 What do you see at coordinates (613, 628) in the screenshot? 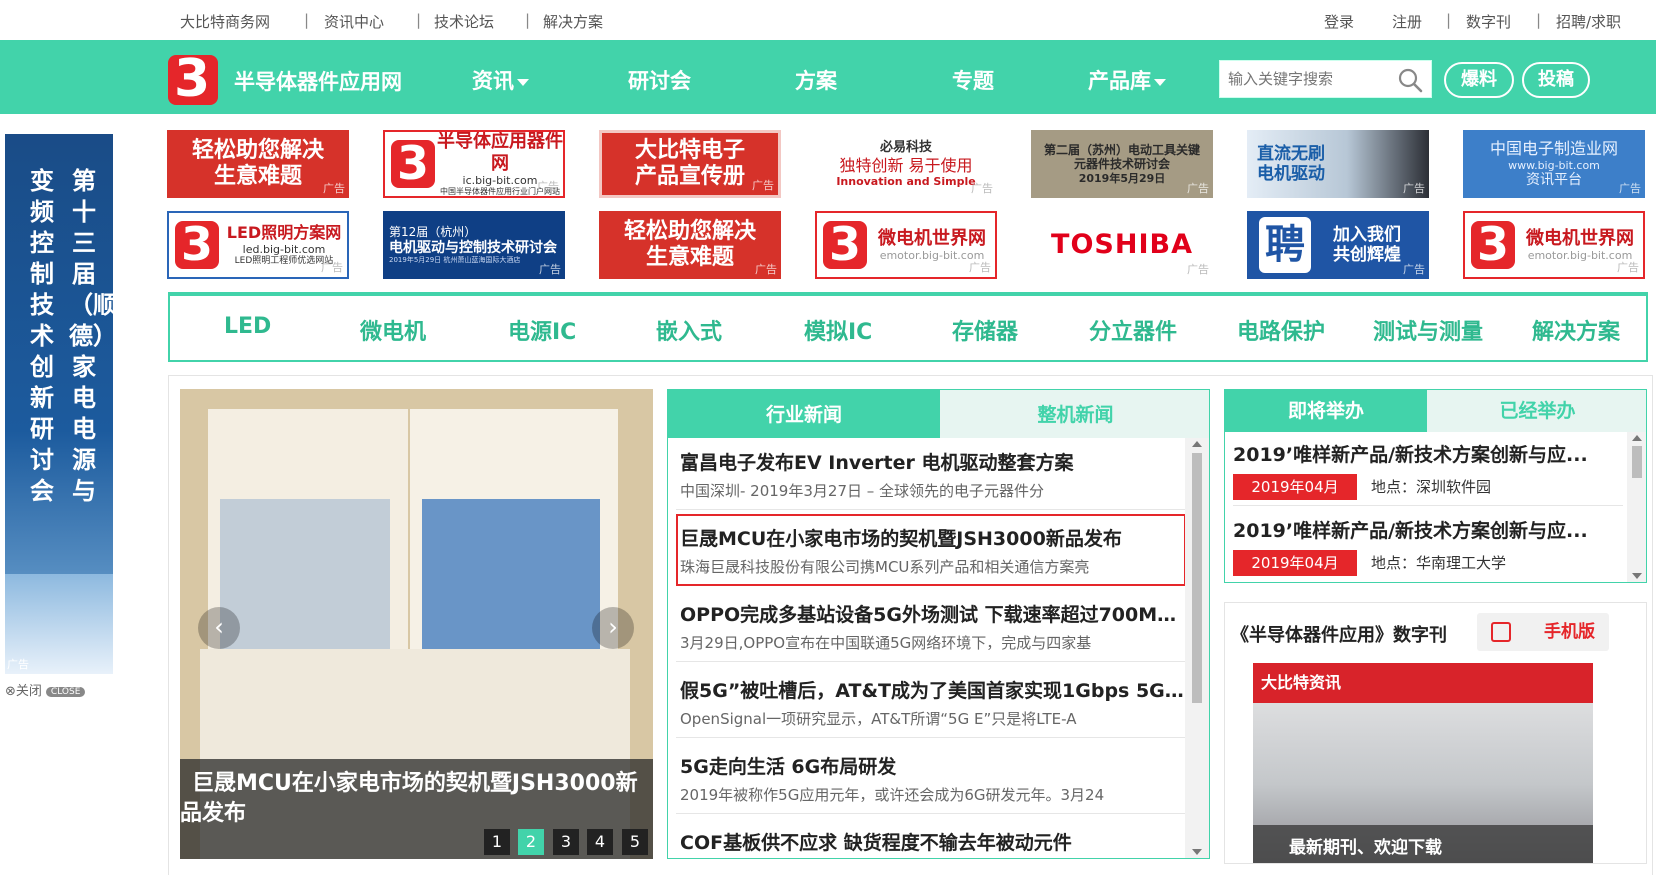
I see `slide-next-button: ›` at bounding box center [613, 628].